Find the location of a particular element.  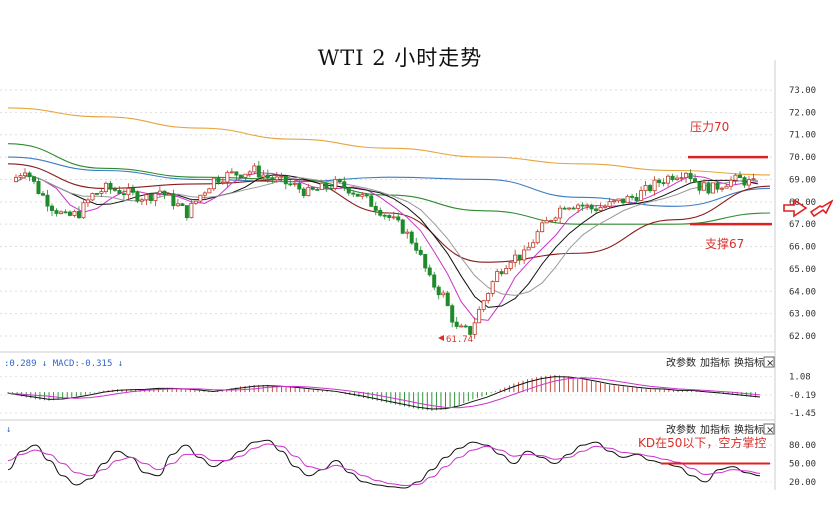

macd-tick-label: -1.45 is located at coordinates (802, 414).